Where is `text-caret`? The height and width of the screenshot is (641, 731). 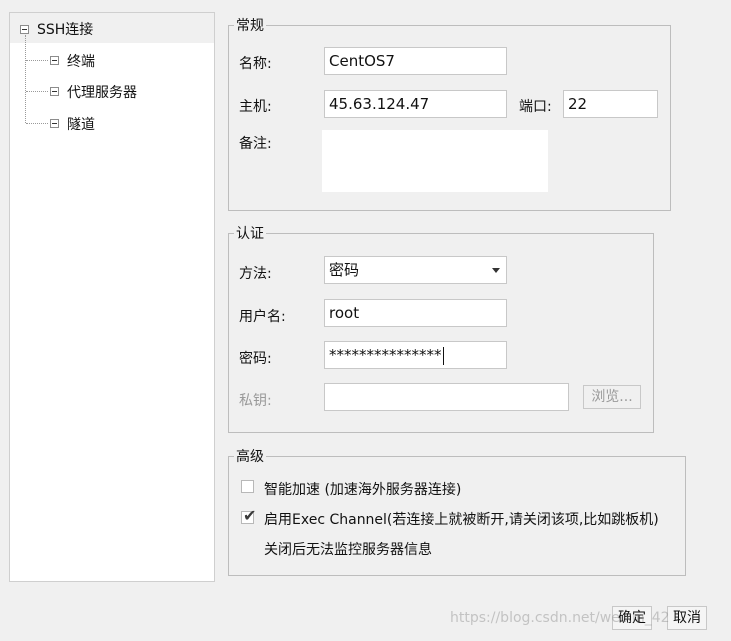
text-caret is located at coordinates (443, 355).